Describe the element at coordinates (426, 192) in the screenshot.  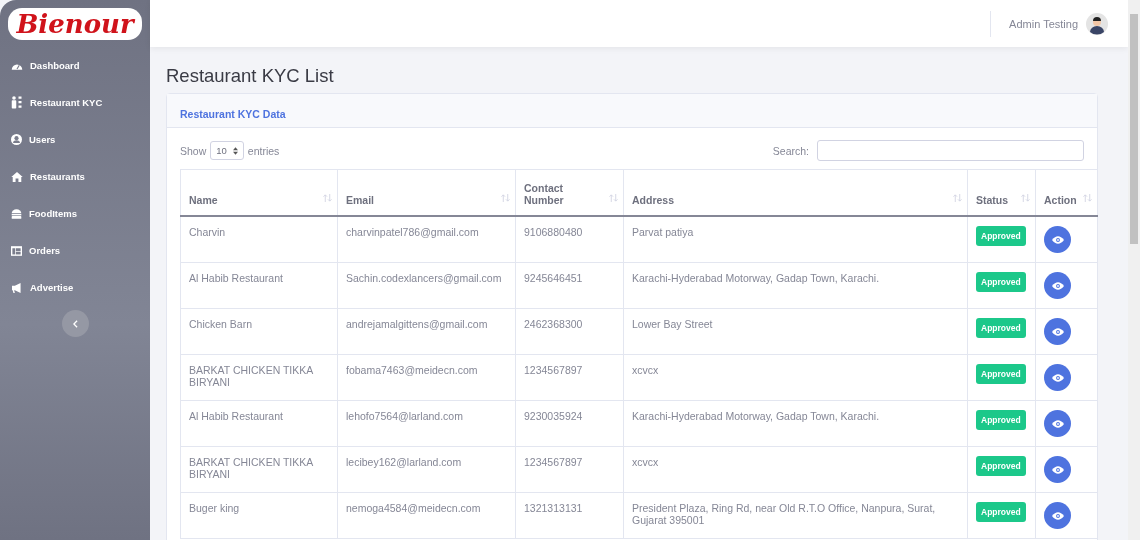
I see `column-header: Email` at that location.